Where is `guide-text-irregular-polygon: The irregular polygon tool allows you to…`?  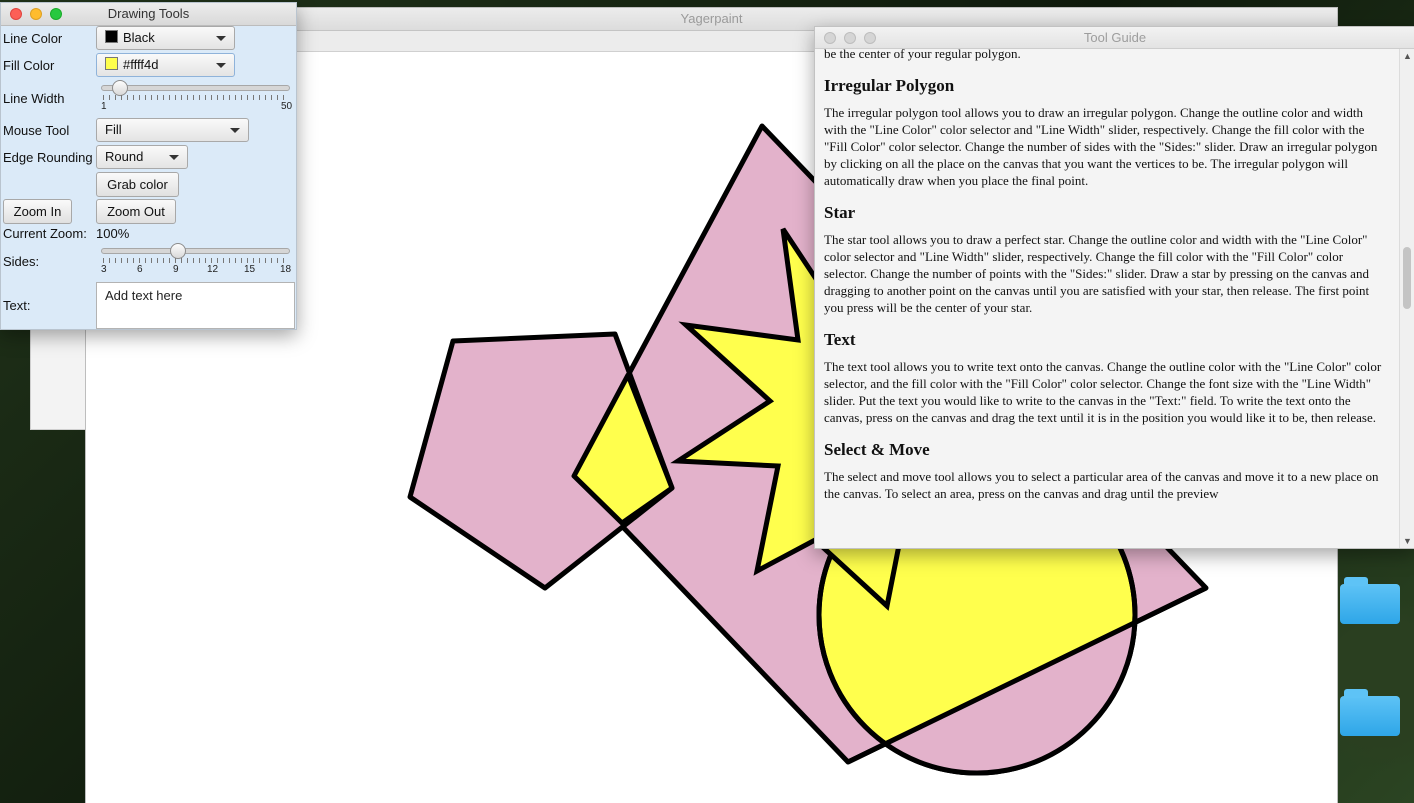 guide-text-irregular-polygon: The irregular polygon tool allows you to… is located at coordinates (1101, 146).